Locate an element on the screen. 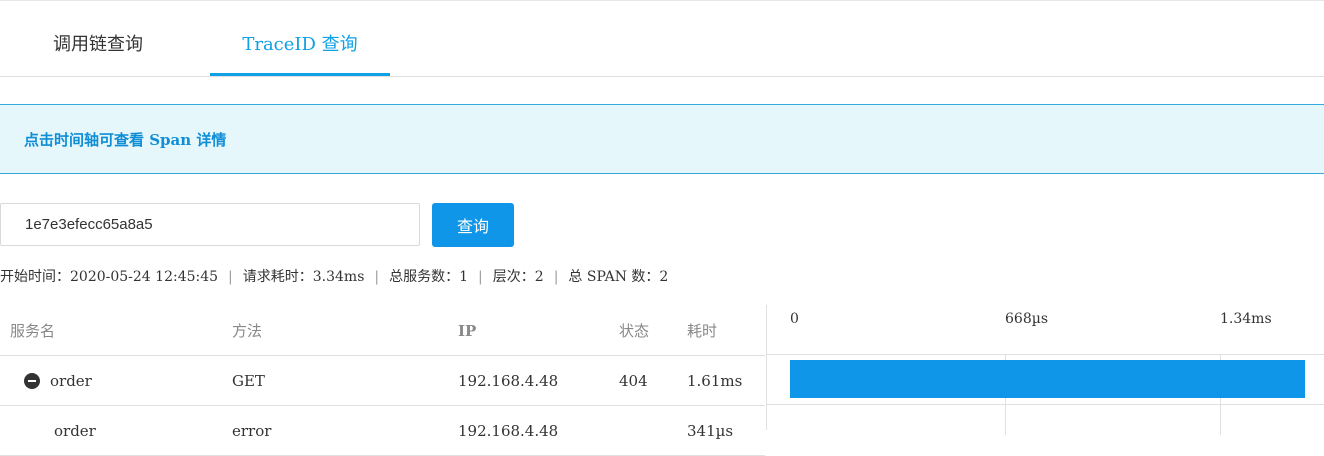 The width and height of the screenshot is (1324, 456). summary-start-time: 开始时间：2020-05-24 12:45:45 is located at coordinates (109, 277).